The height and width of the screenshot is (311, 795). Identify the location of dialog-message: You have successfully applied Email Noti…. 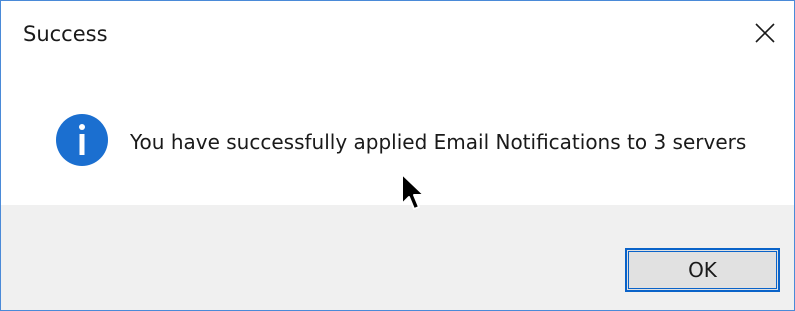
(438, 142).